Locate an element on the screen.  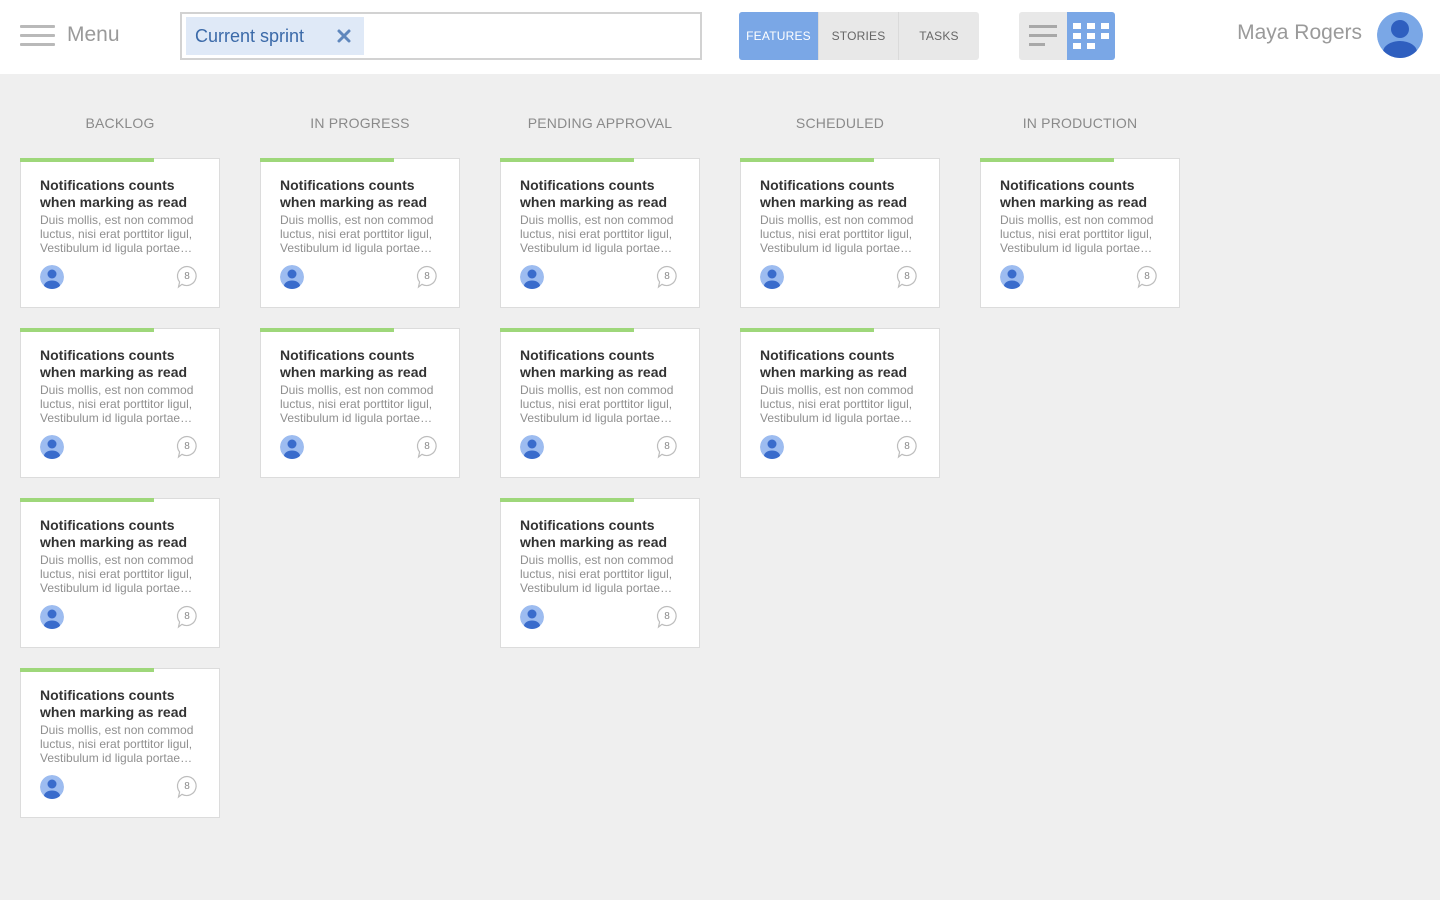
tab-tasks: TASKS is located at coordinates (939, 36).